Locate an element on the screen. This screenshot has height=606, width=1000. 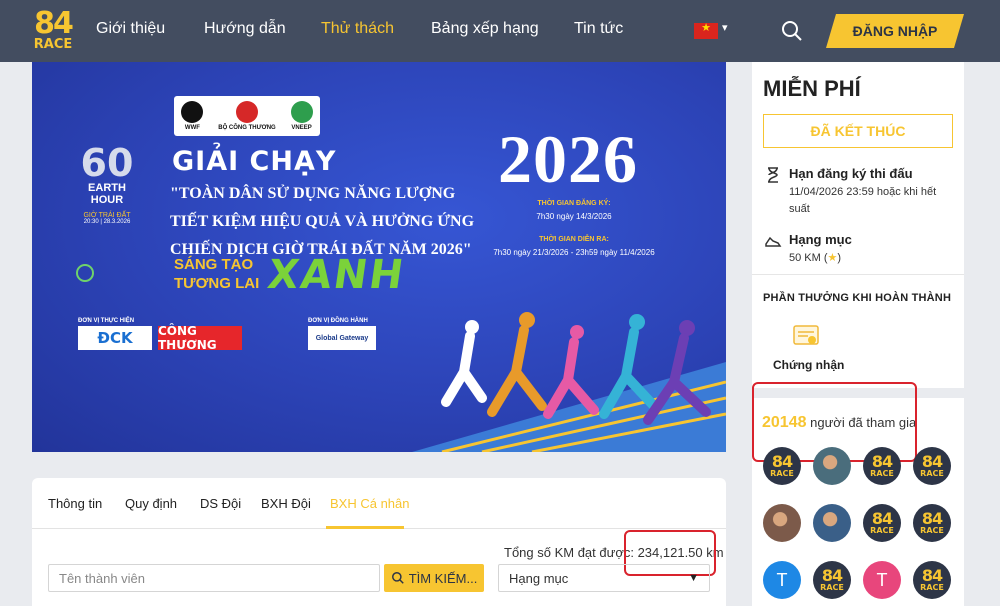
category-select-value: Hạng mục is located at coordinates (539, 578).